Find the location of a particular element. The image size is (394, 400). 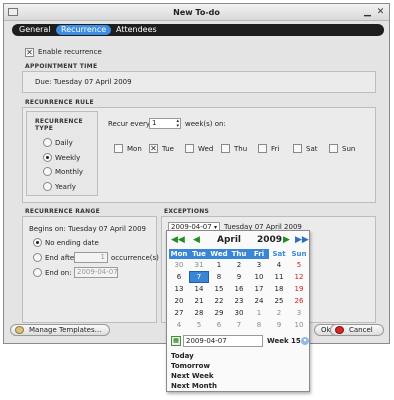

calendar-day: 12 is located at coordinates (299, 277).